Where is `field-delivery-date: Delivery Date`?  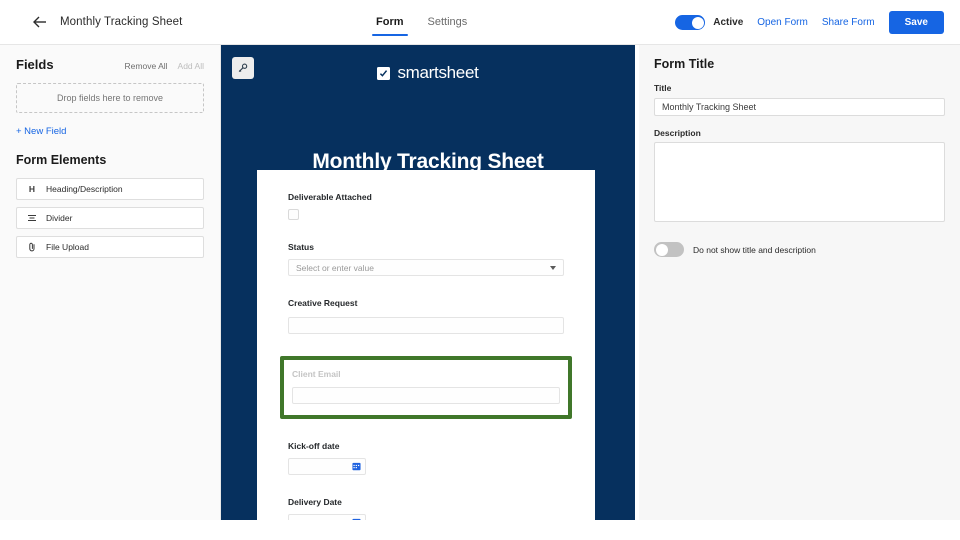 field-delivery-date: Delivery Date is located at coordinates (426, 508).